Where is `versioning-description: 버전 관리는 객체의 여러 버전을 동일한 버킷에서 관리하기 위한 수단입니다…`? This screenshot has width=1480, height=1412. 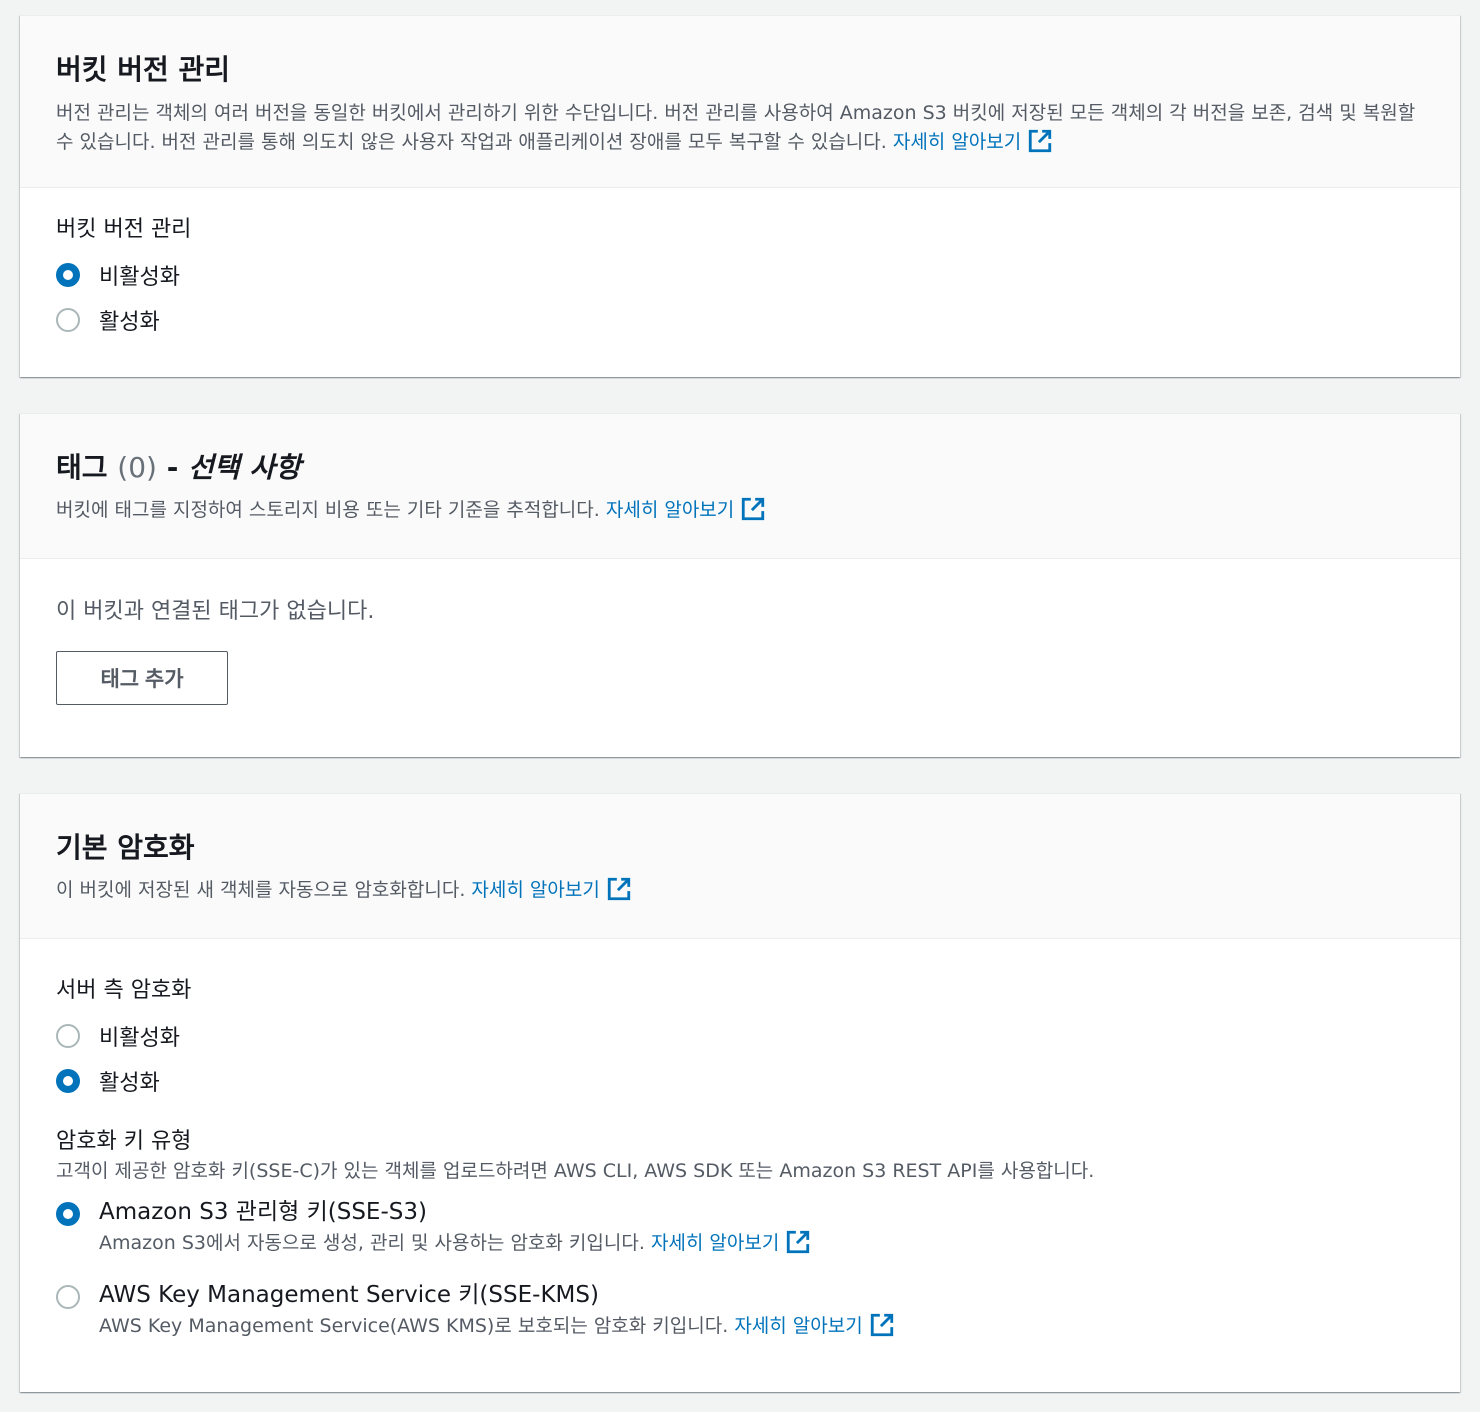 versioning-description: 버전 관리는 객체의 여러 버전을 동일한 버킷에서 관리하기 위한 수단입니다… is located at coordinates (740, 128).